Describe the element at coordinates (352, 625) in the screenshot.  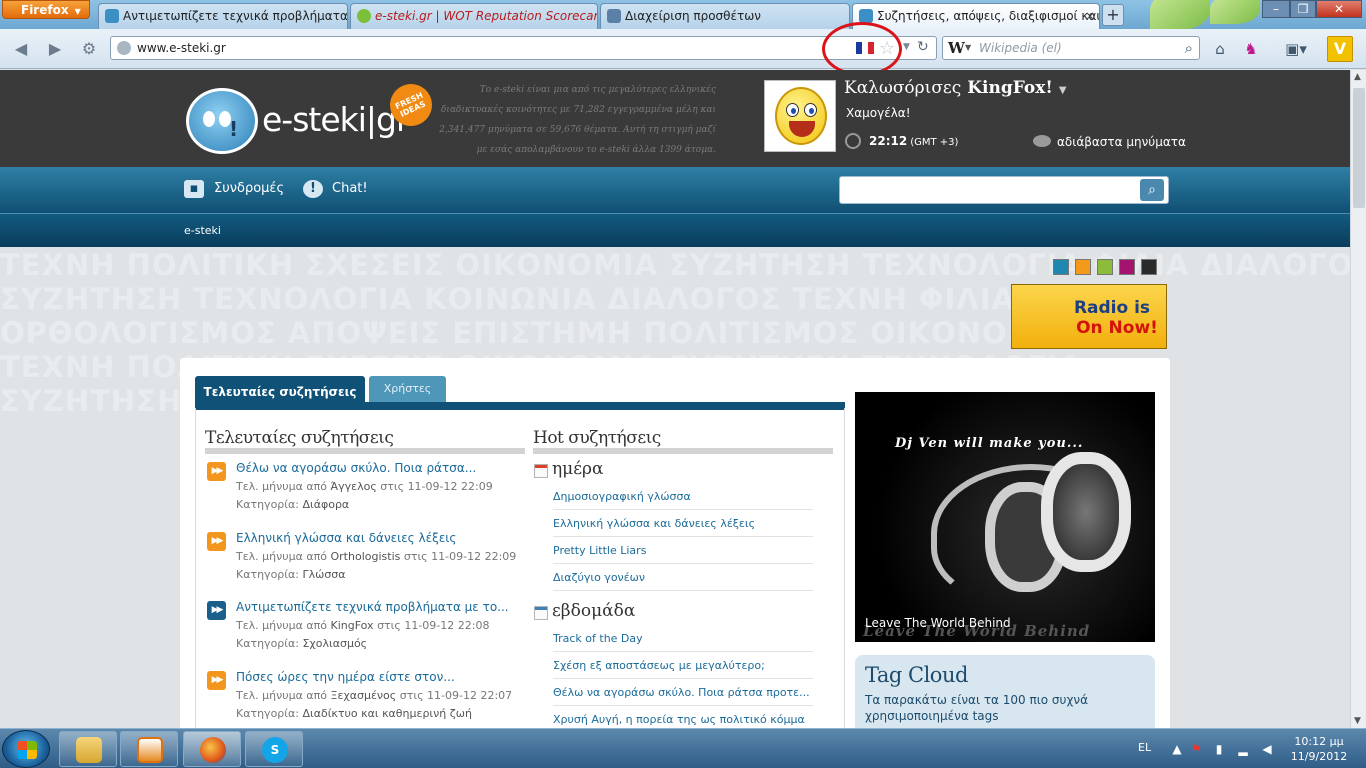
I see `discussion-author: KingFox` at that location.